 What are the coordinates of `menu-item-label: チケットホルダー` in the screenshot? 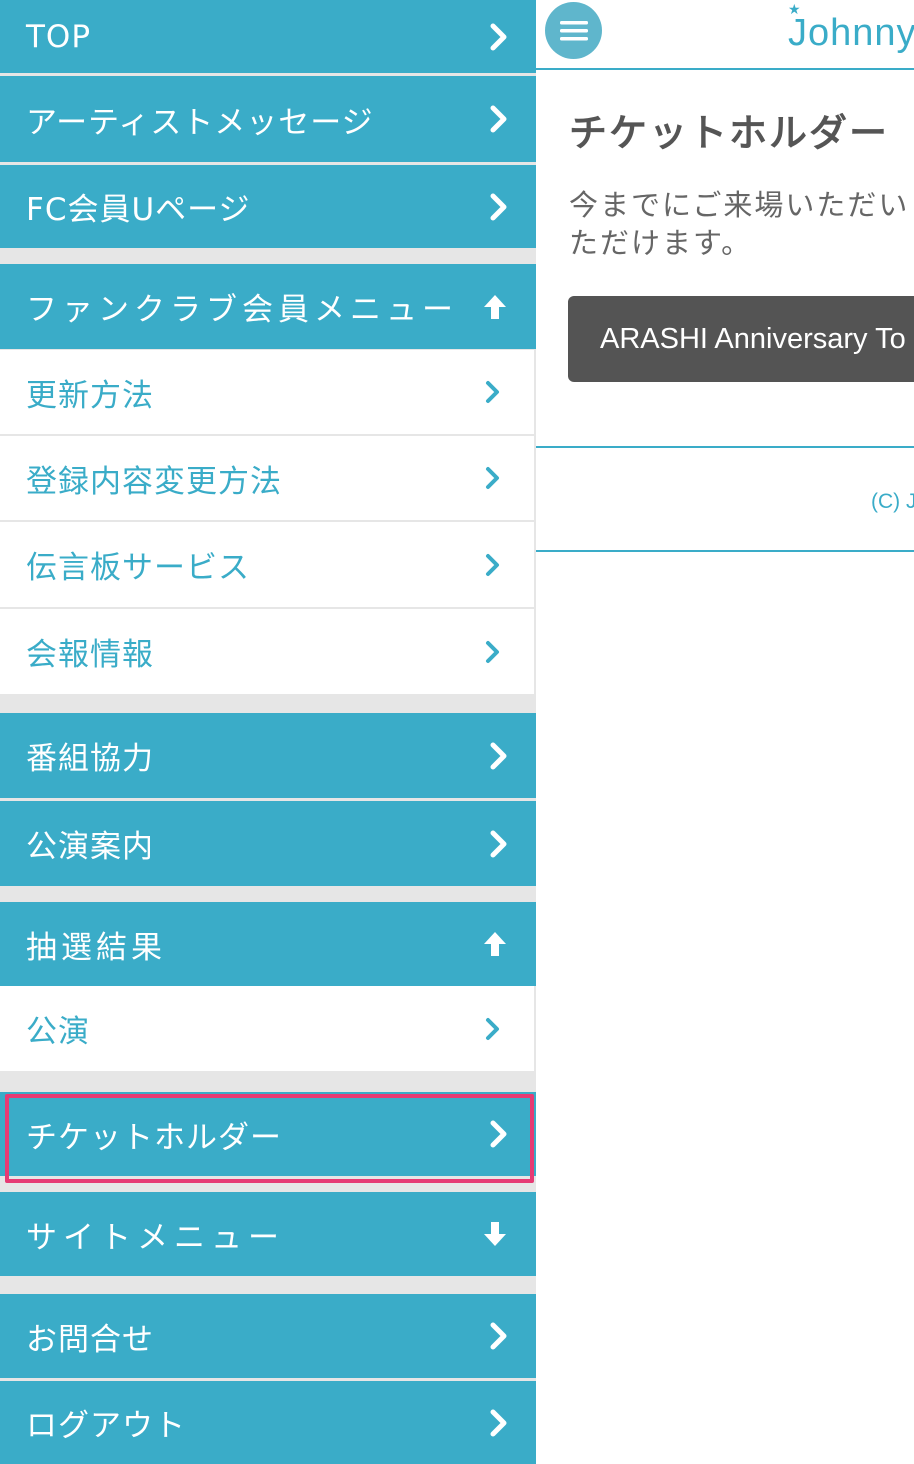 It's located at (154, 1137).